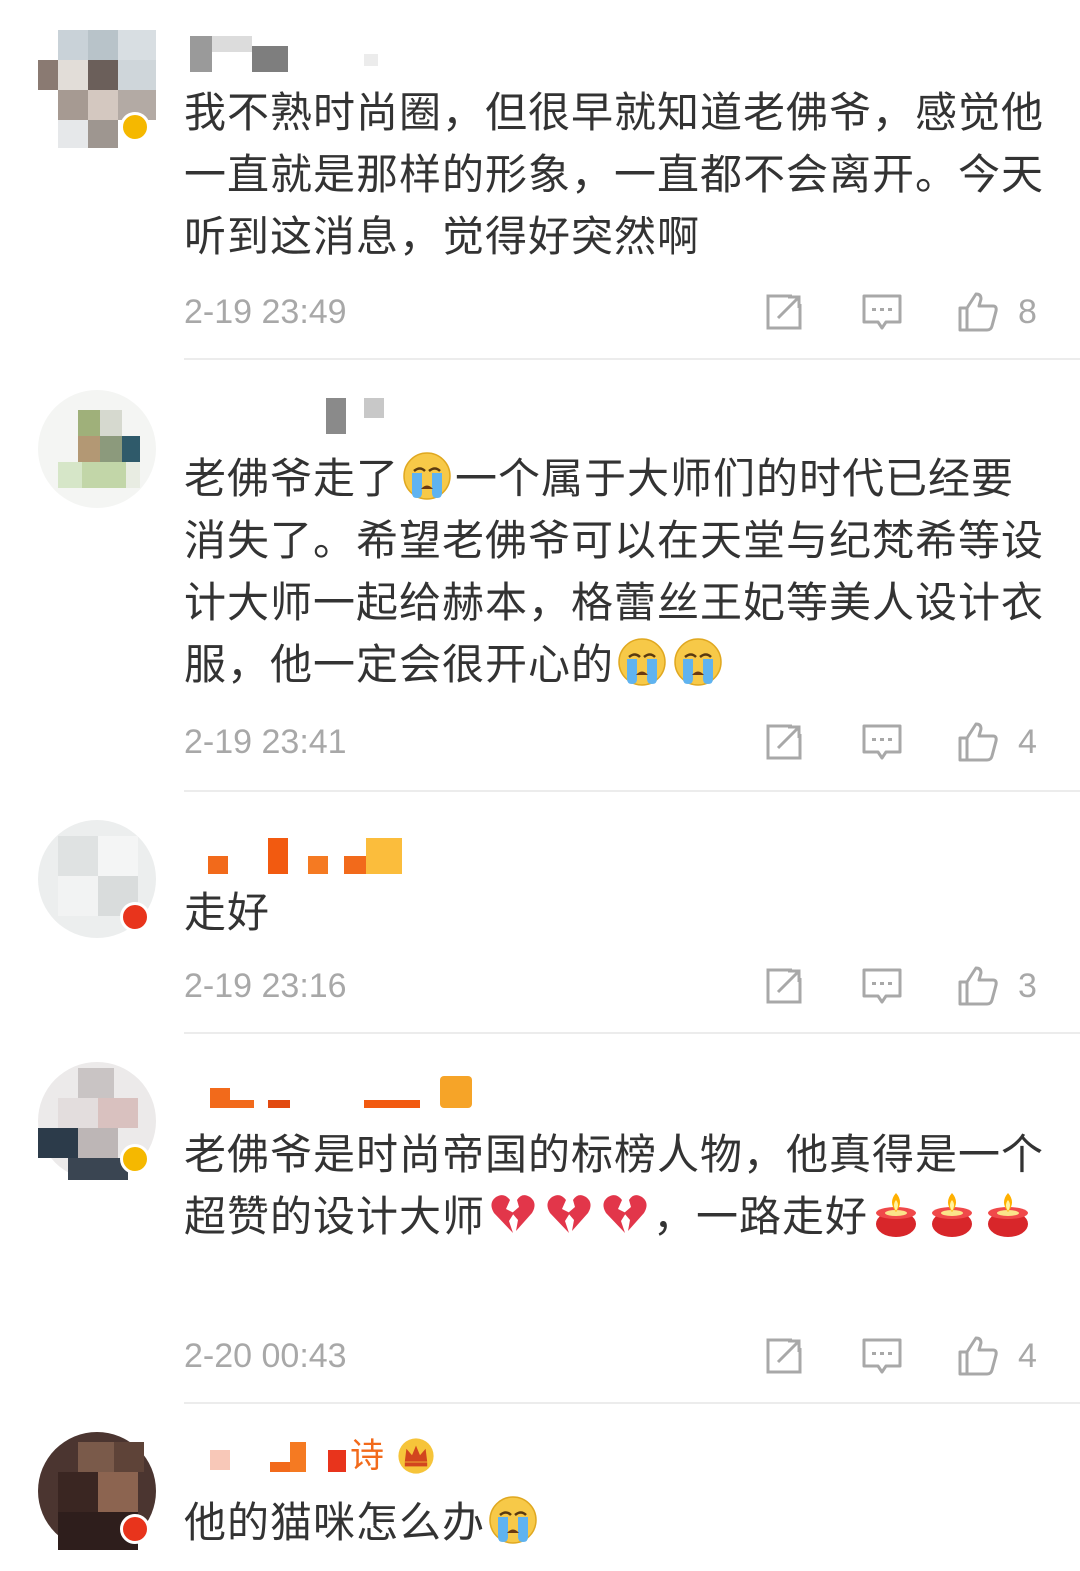 The image size is (1080, 1571). I want to click on like-count: 8, so click(1027, 312).